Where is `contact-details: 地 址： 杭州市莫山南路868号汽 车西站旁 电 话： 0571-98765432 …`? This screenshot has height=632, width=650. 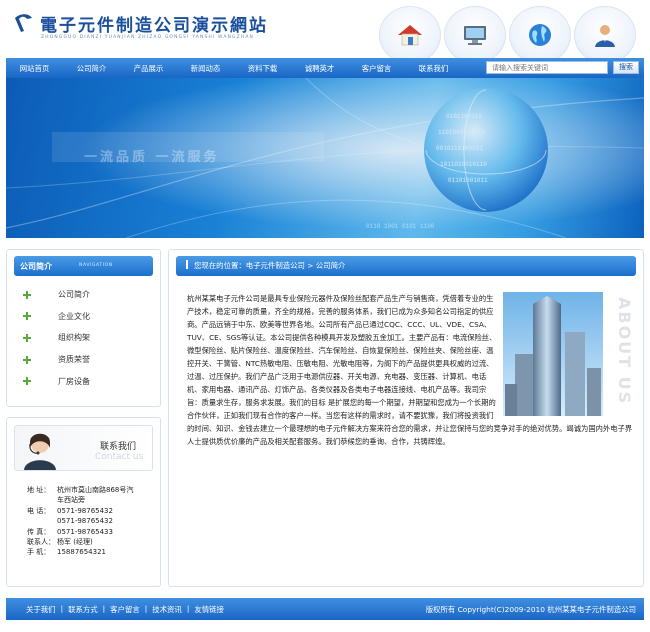 contact-details: 地 址： 杭州市莫山南路868号汽 车西站旁 电 话： 0571-98765432 … is located at coordinates (93, 521).